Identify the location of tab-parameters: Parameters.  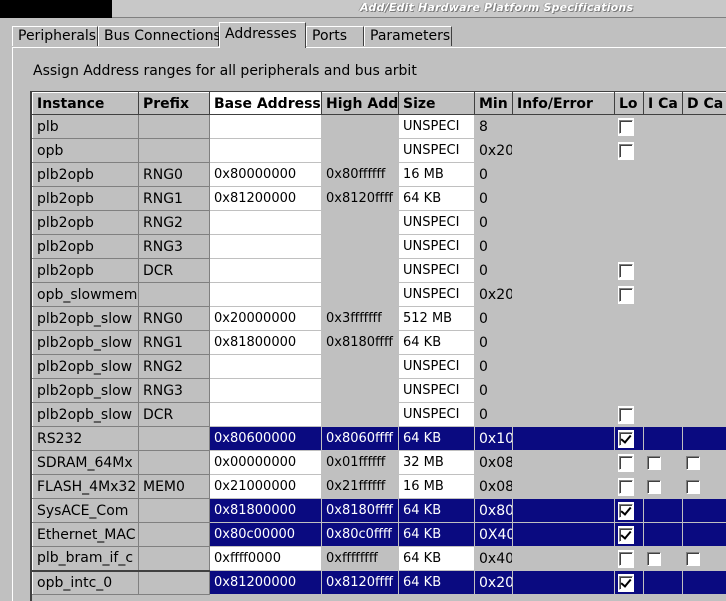
(408, 36).